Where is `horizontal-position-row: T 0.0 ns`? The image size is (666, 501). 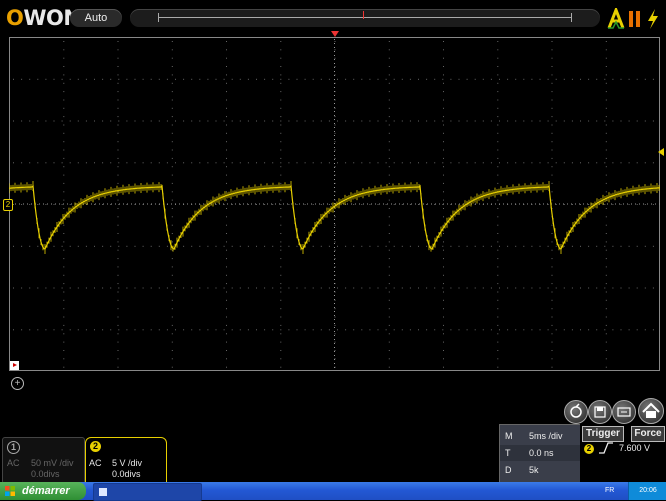
horizontal-position-row: T 0.0 ns is located at coordinates (540, 453).